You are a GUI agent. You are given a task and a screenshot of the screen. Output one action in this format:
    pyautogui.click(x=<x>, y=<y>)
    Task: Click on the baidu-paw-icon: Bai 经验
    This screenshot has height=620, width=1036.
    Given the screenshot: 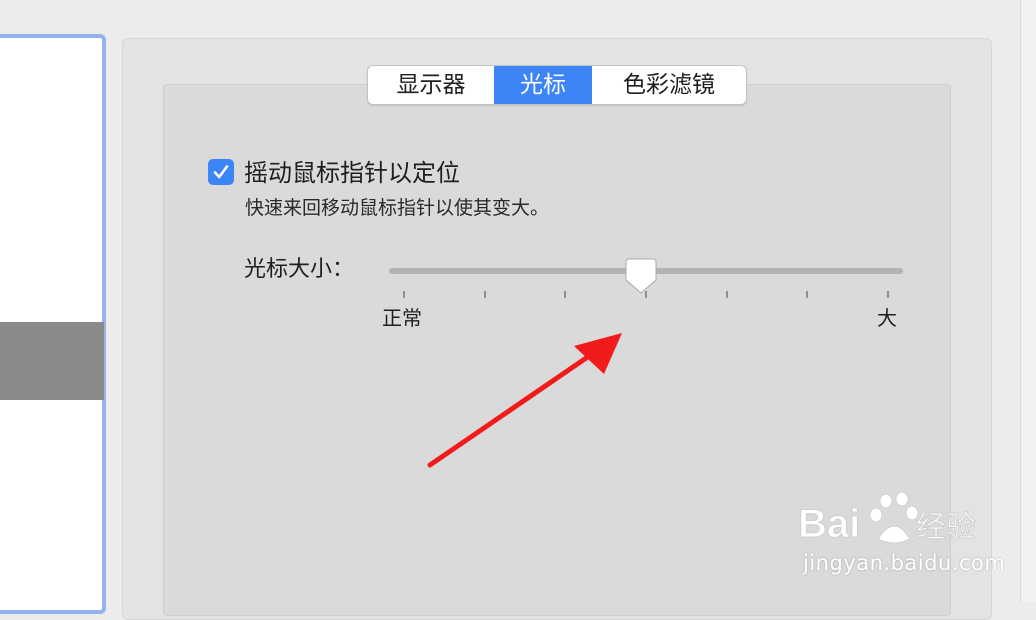 What is the action you would take?
    pyautogui.click(x=887, y=520)
    